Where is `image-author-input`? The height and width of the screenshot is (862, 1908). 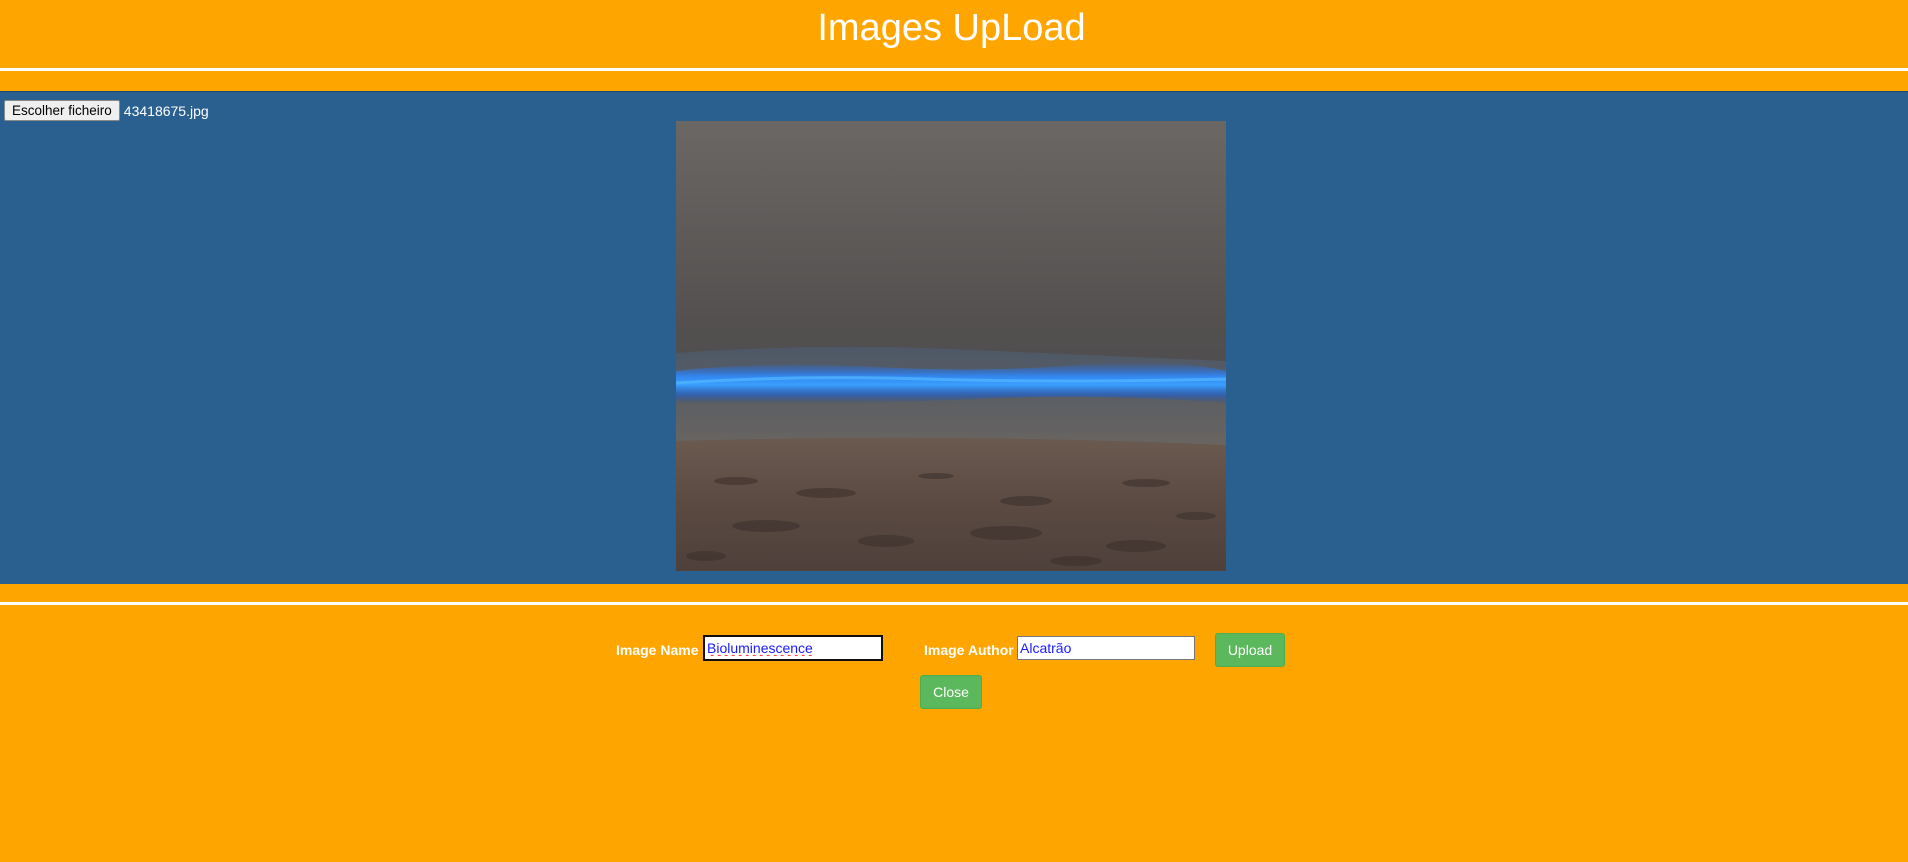 image-author-input is located at coordinates (1106, 648).